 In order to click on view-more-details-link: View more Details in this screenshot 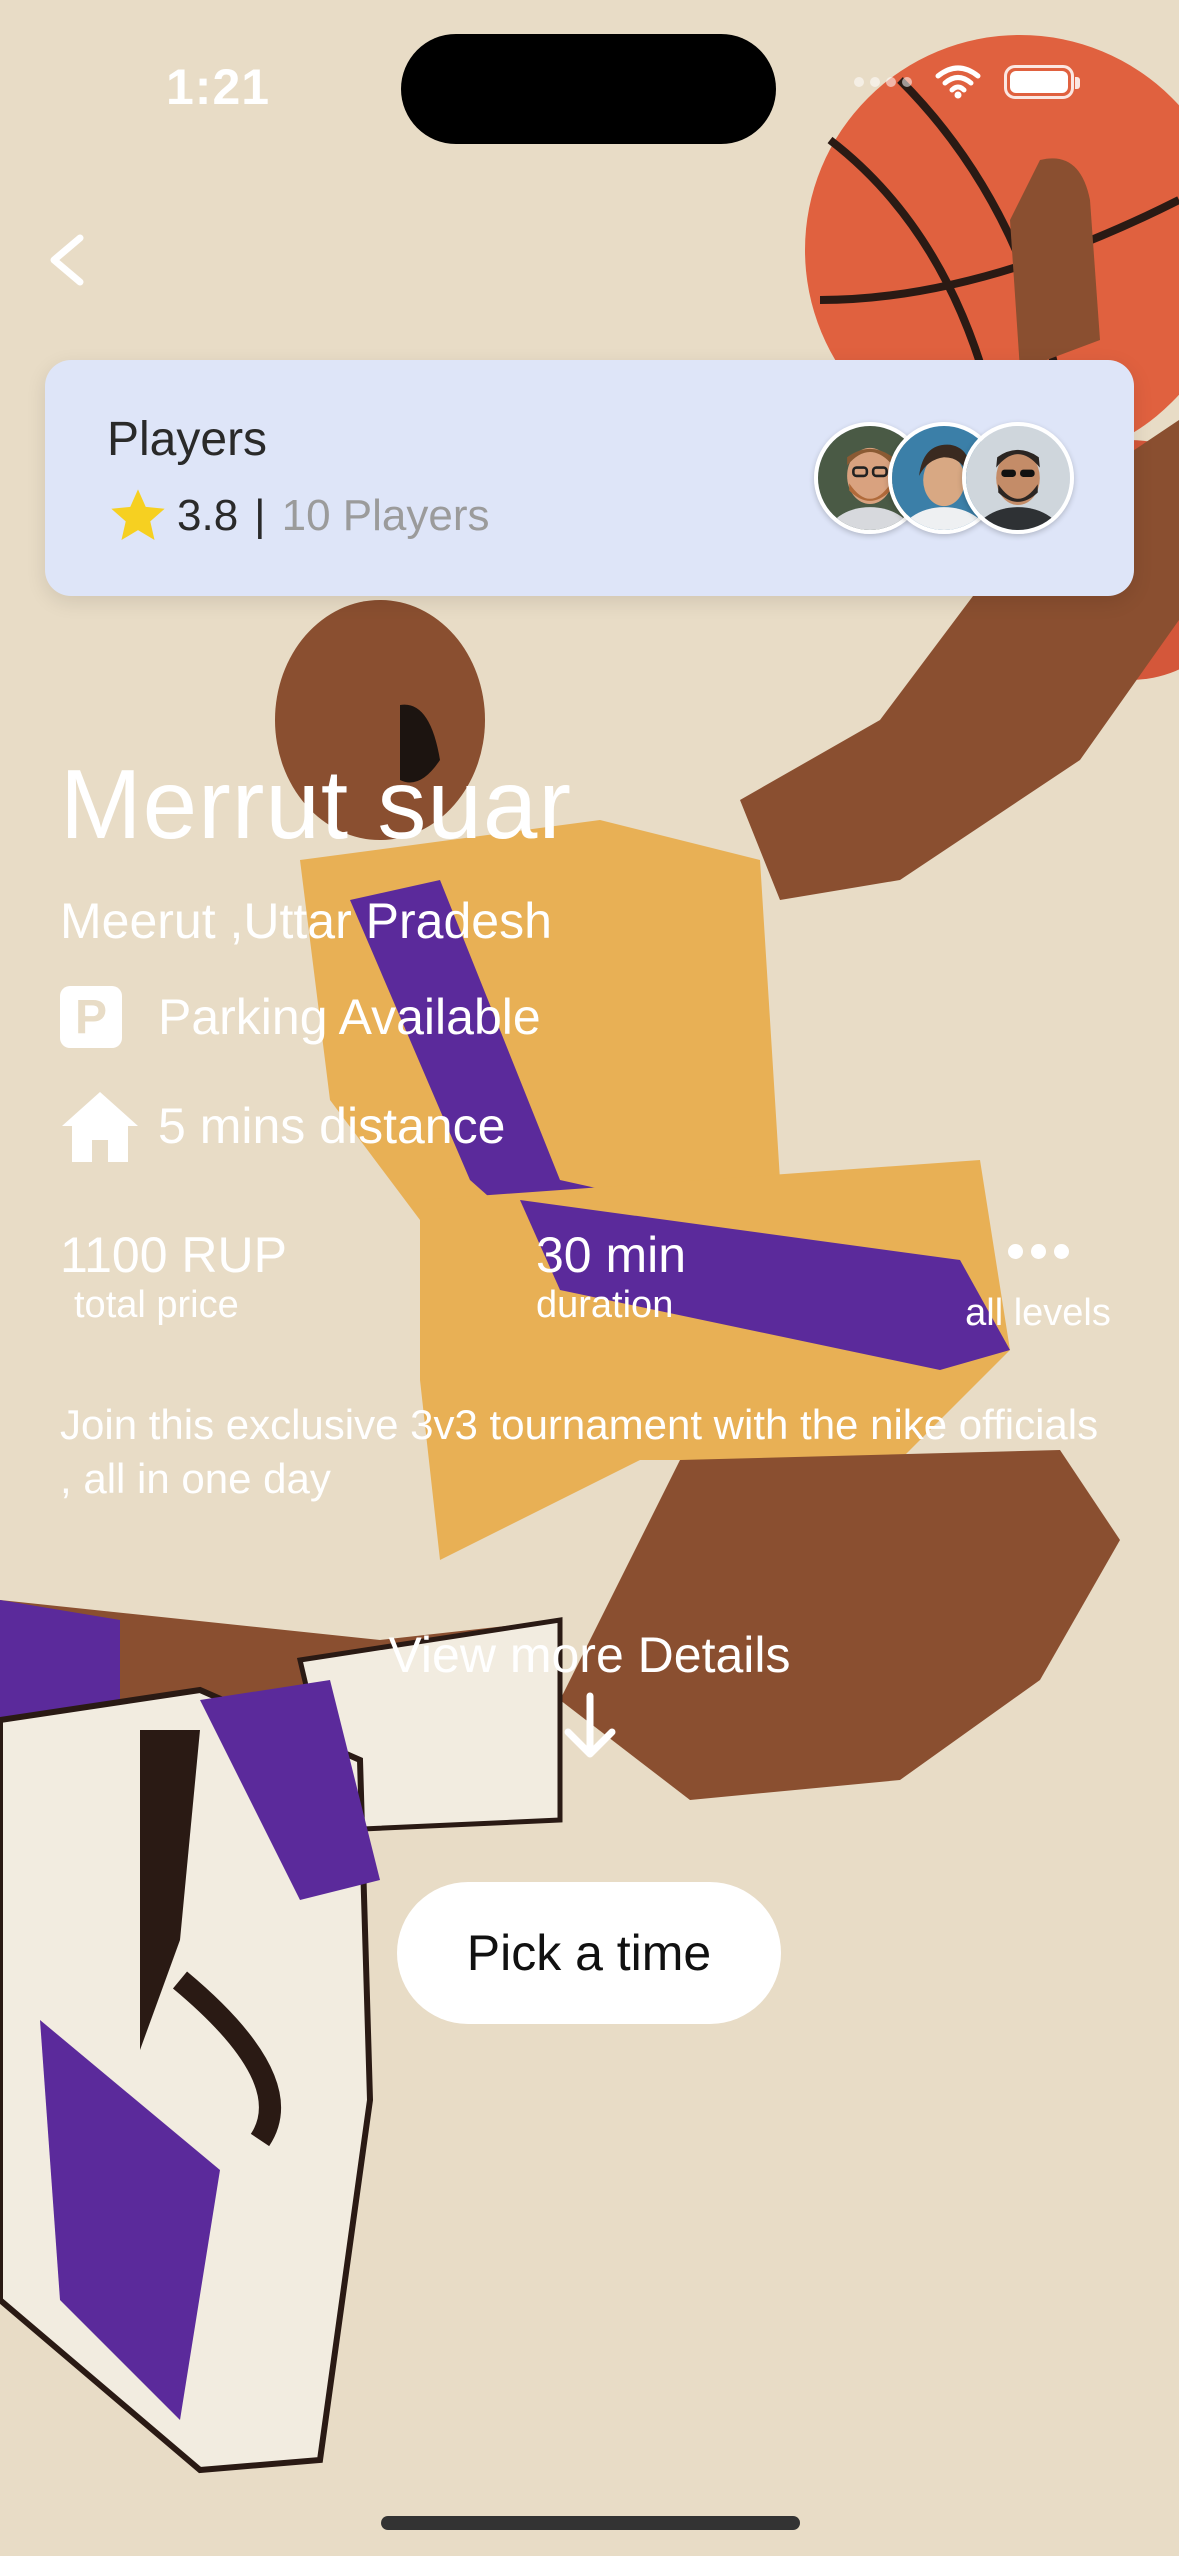, I will do `click(589, 1694)`.